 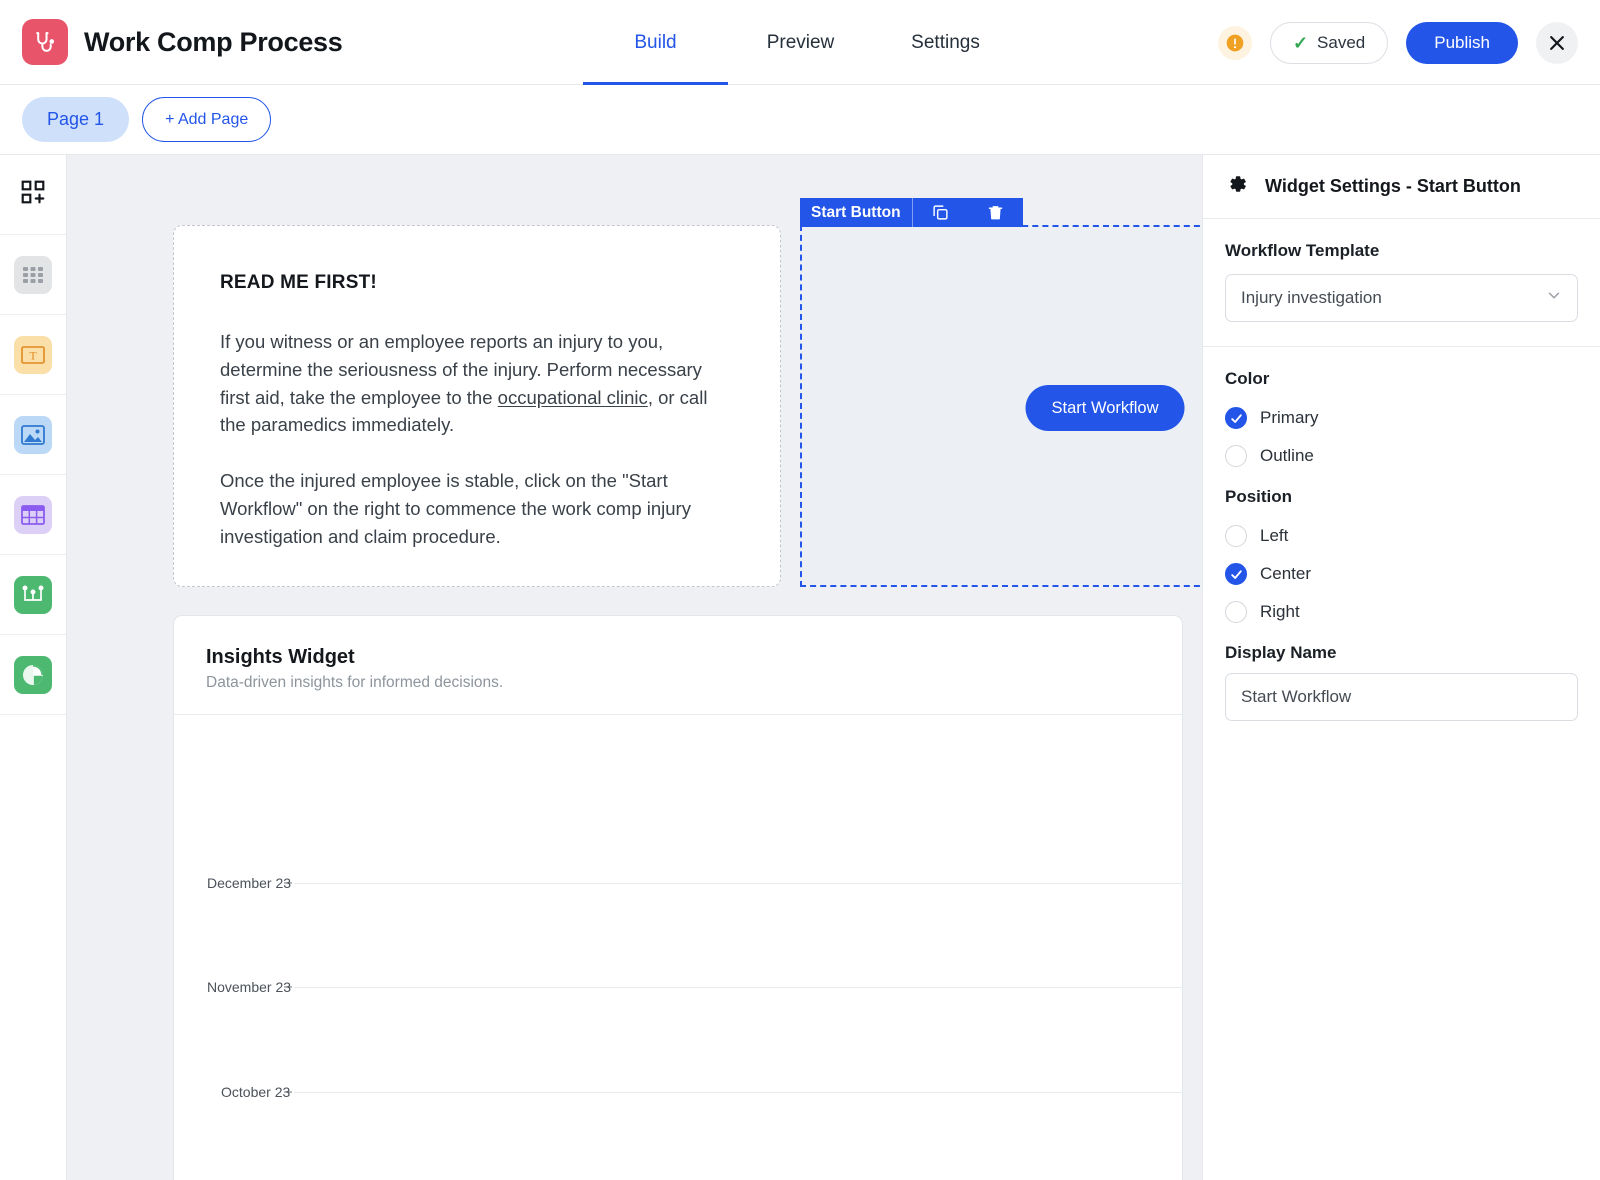 I want to click on page-title: Work Comp Process, so click(x=213, y=41).